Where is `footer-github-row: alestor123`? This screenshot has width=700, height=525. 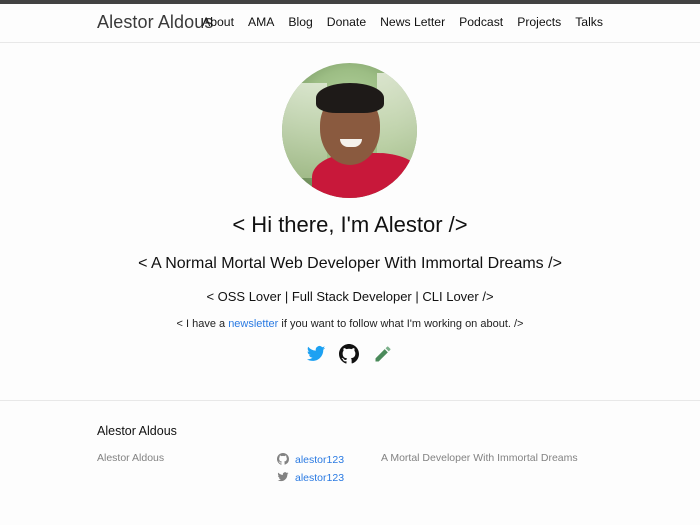 footer-github-row: alestor123 is located at coordinates (310, 460).